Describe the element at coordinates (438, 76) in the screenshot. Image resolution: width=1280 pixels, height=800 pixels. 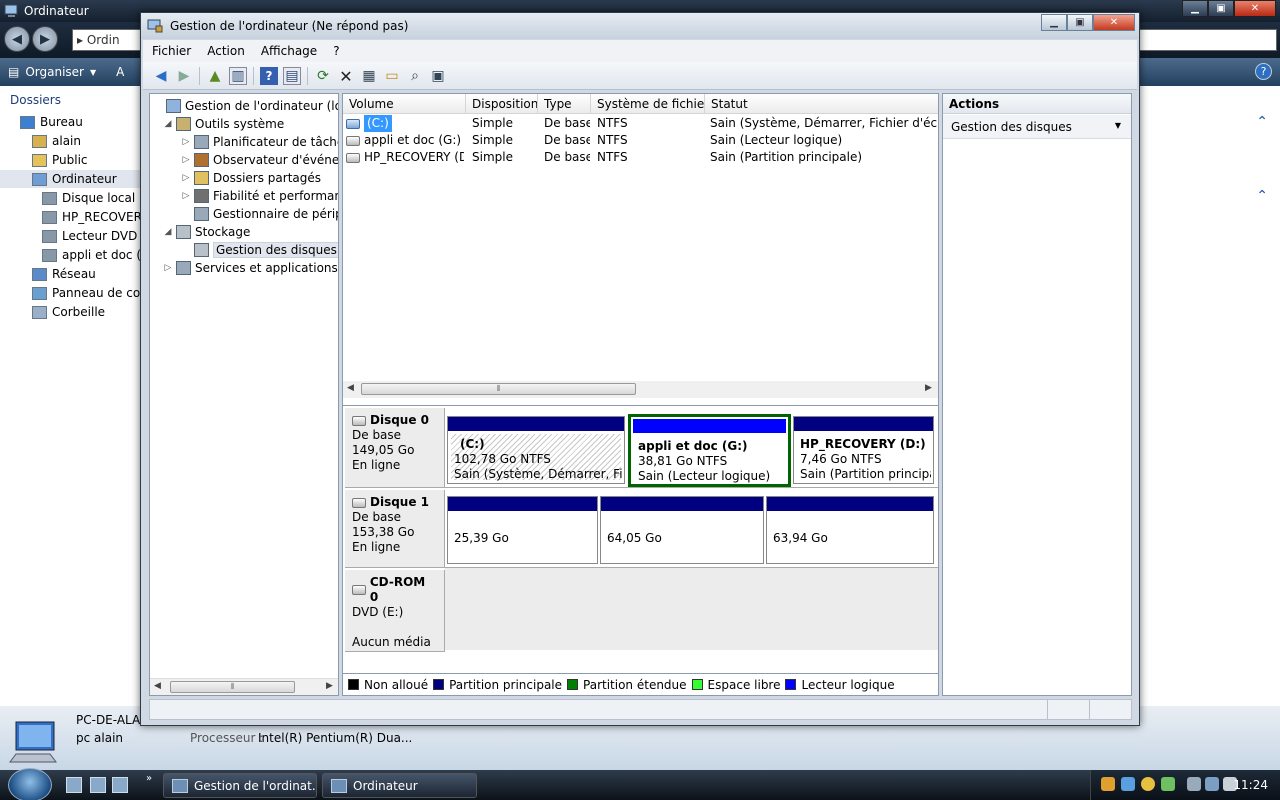
I see `disk-properties-icon: ▣` at that location.